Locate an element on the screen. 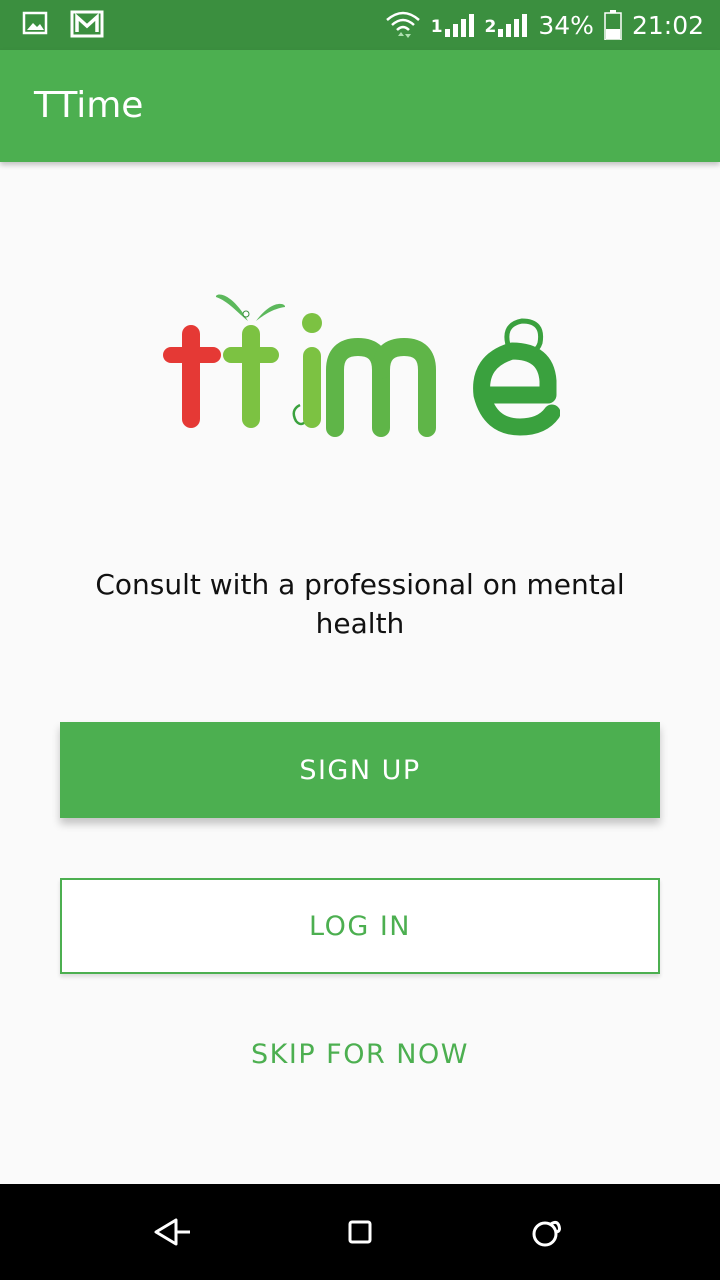 This screenshot has height=1280, width=720. sign-up-button: SIGN UP is located at coordinates (360, 770).